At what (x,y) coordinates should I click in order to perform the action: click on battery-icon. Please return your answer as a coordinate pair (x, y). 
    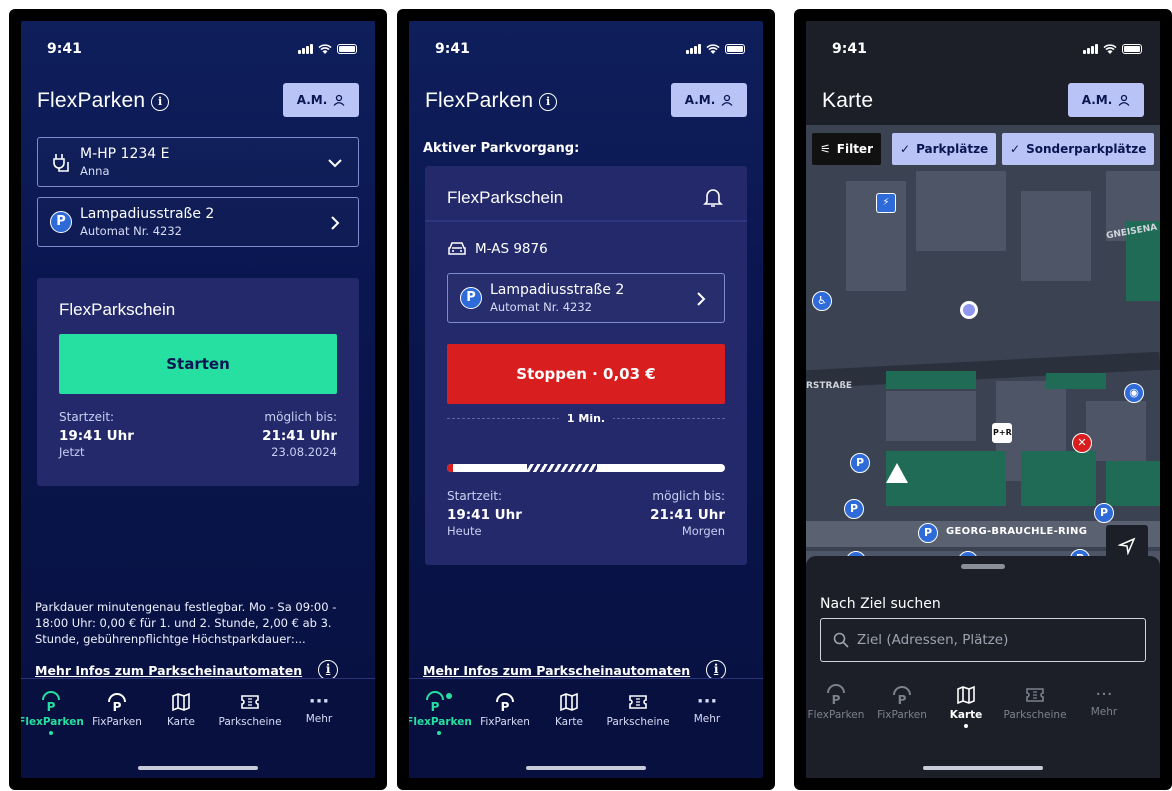
    Looking at the image, I should click on (735, 49).